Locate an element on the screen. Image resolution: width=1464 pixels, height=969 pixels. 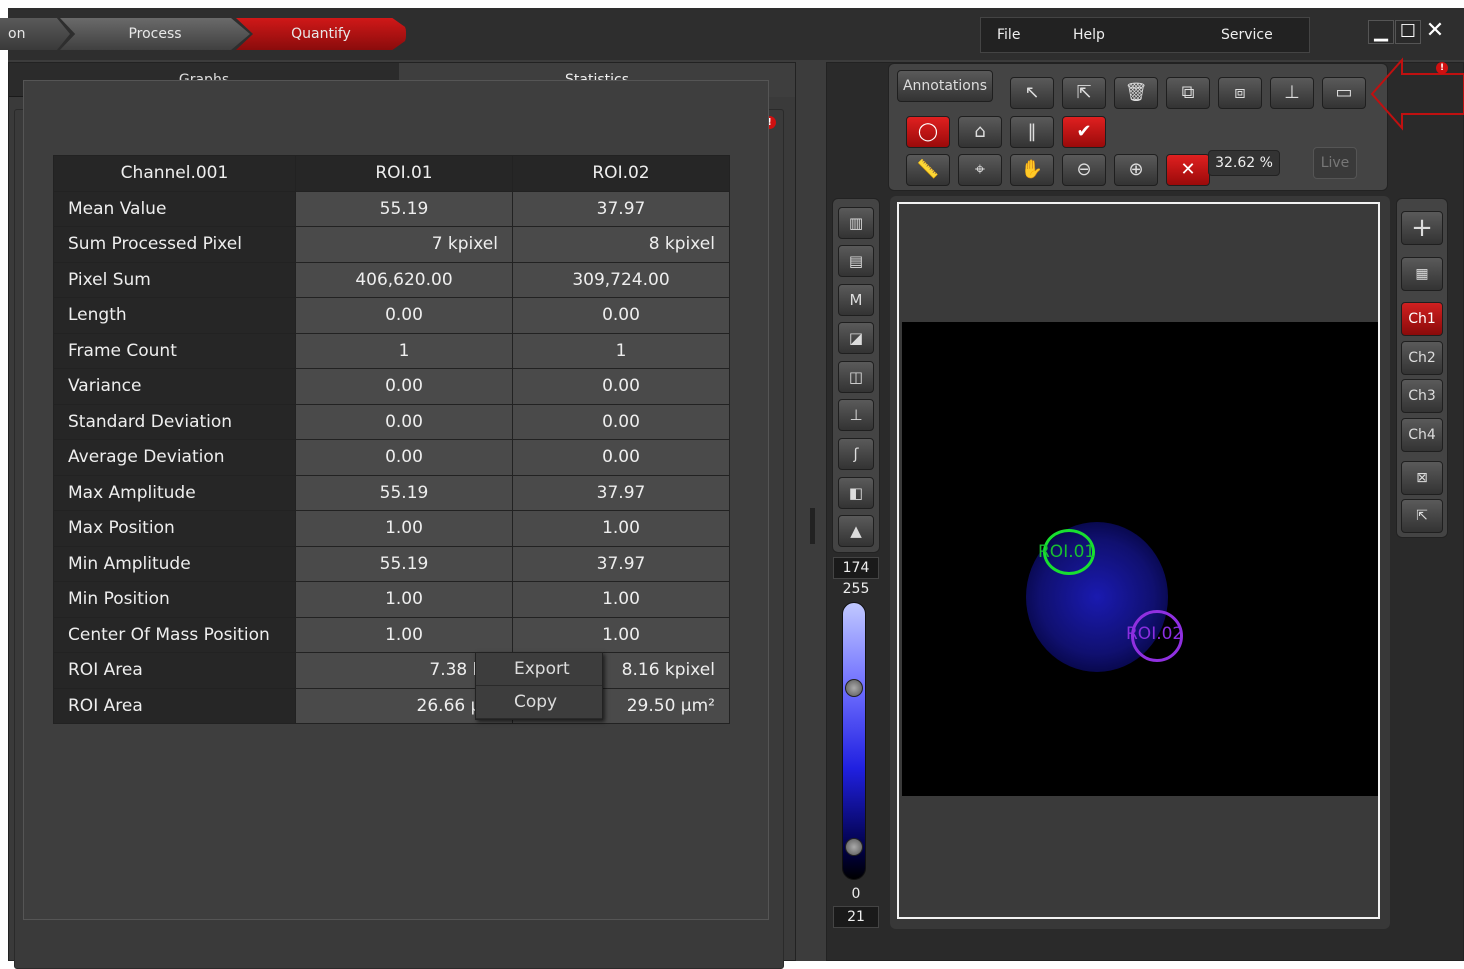
lut-invert-icon: ◧ is located at coordinates (856, 493).